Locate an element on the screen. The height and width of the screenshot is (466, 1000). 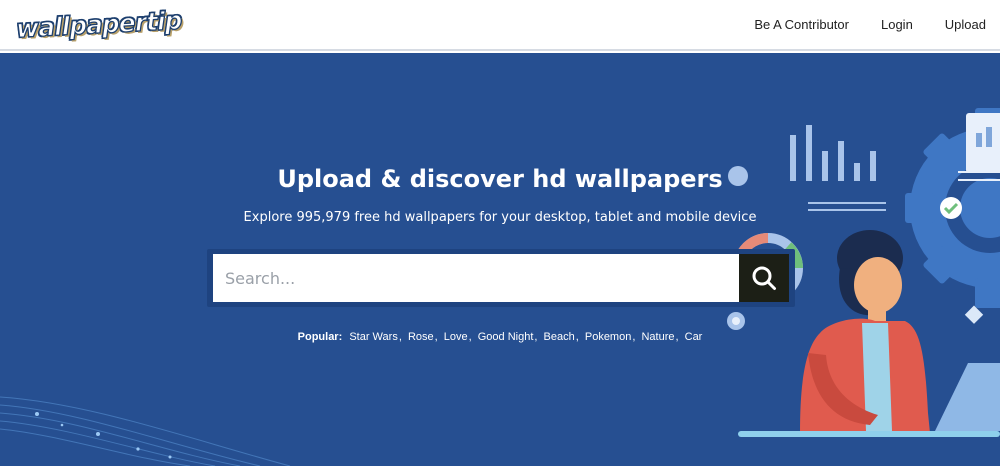
search-input is located at coordinates (476, 278).